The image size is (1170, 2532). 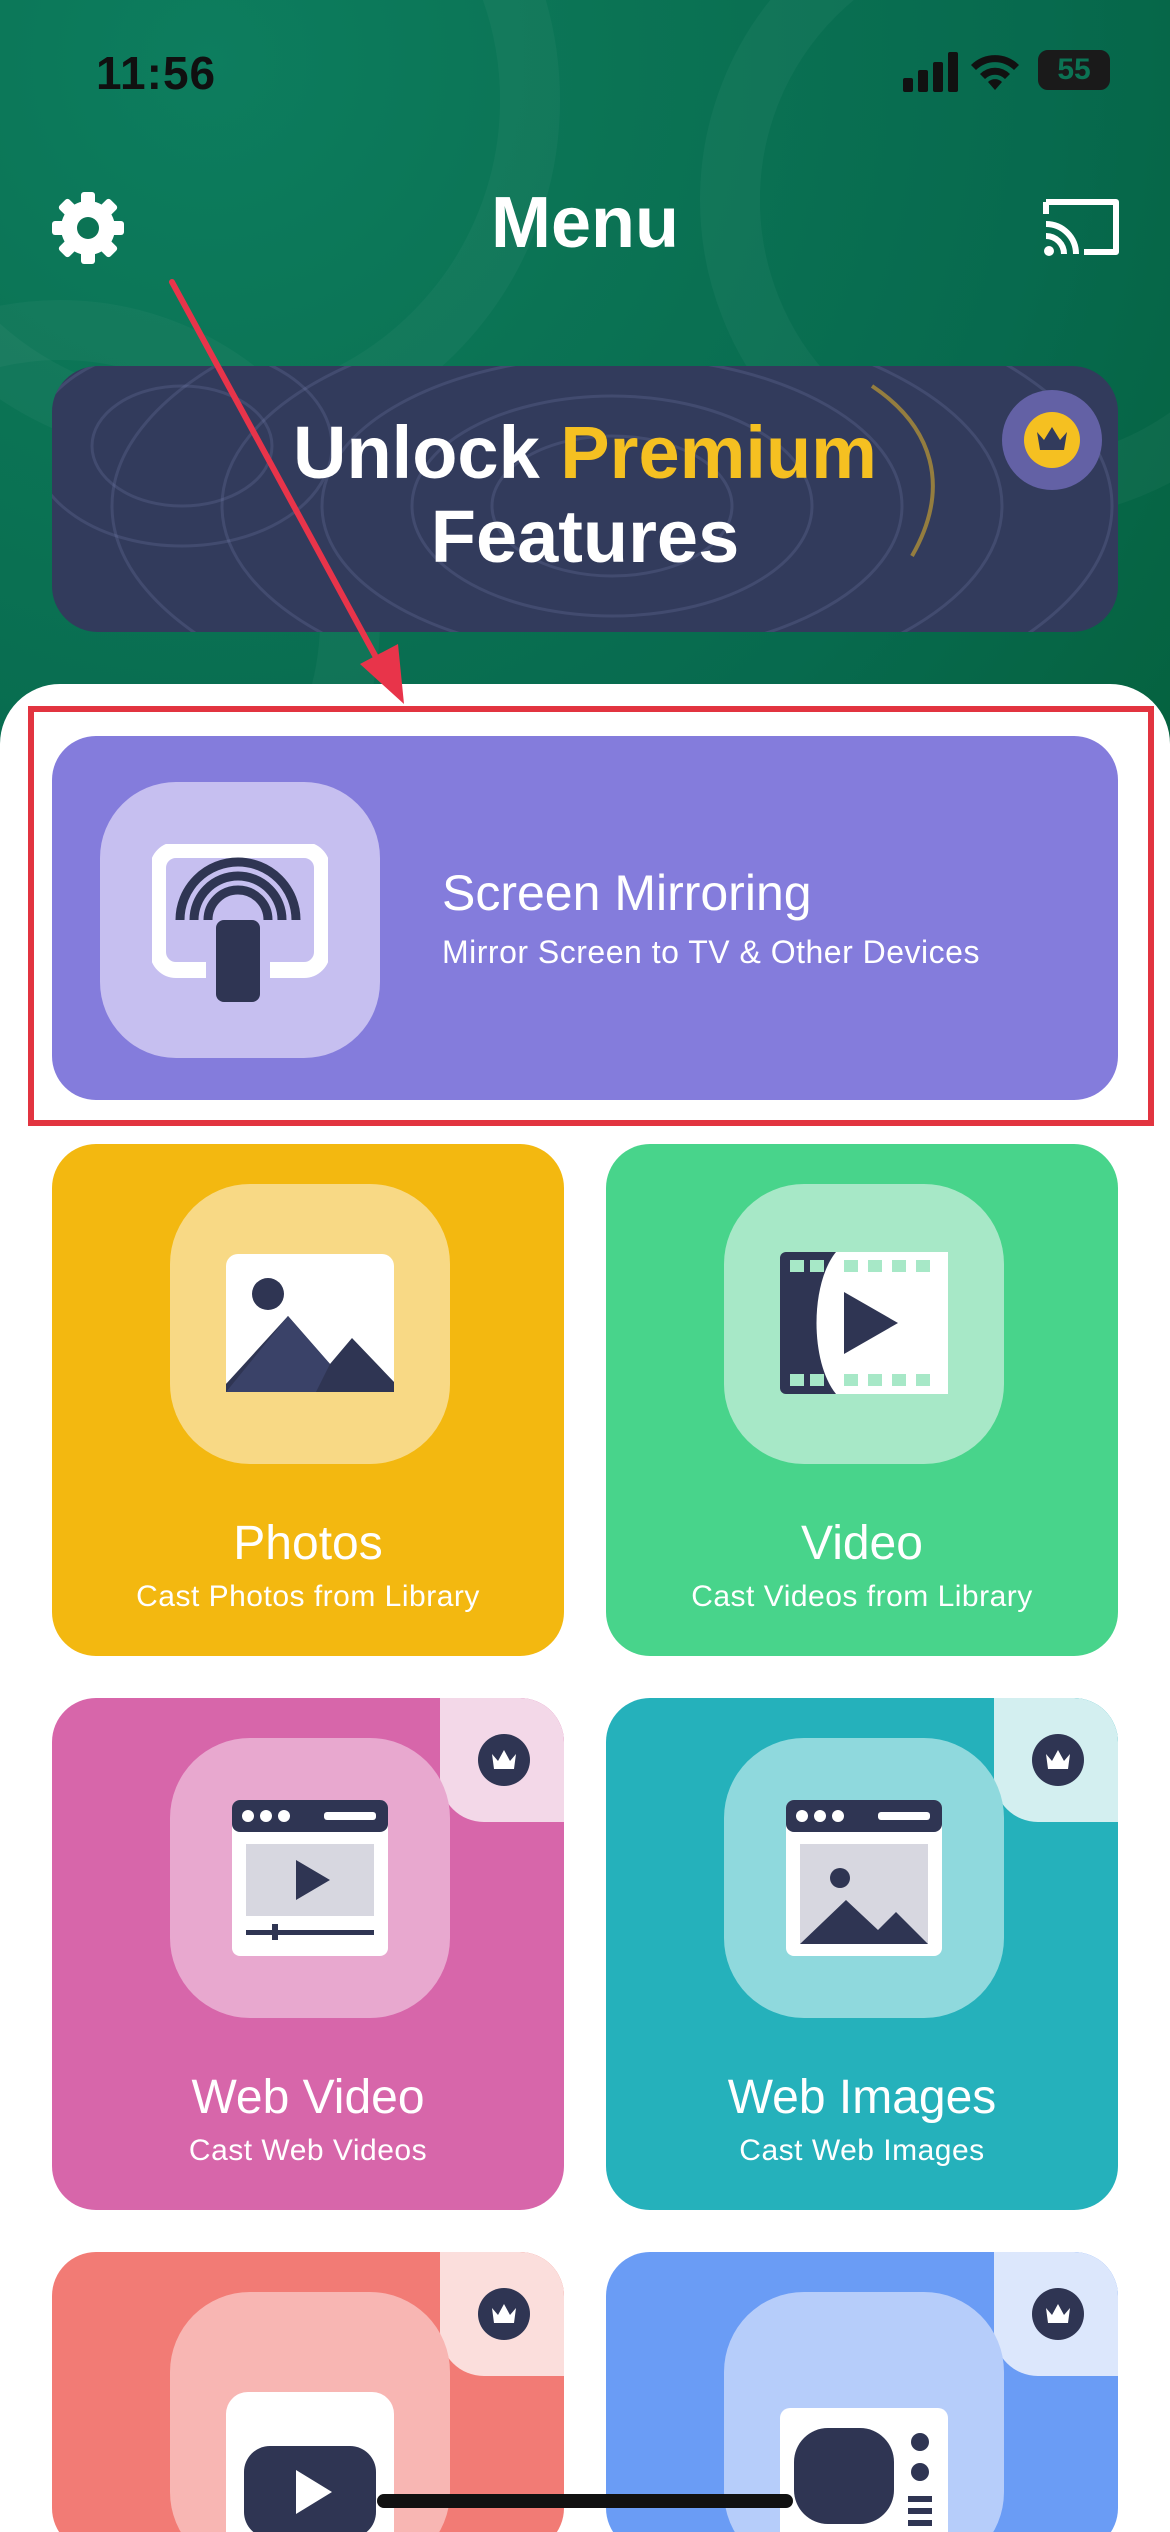 I want to click on unlock-premium-banner: Unlock Premium Features, so click(x=585, y=499).